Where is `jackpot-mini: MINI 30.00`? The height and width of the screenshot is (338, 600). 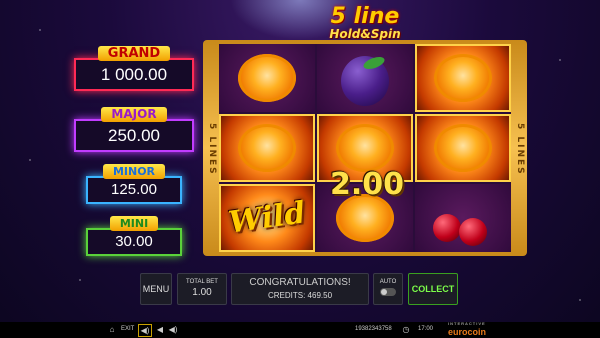 jackpot-mini: MINI 30.00 is located at coordinates (134, 234).